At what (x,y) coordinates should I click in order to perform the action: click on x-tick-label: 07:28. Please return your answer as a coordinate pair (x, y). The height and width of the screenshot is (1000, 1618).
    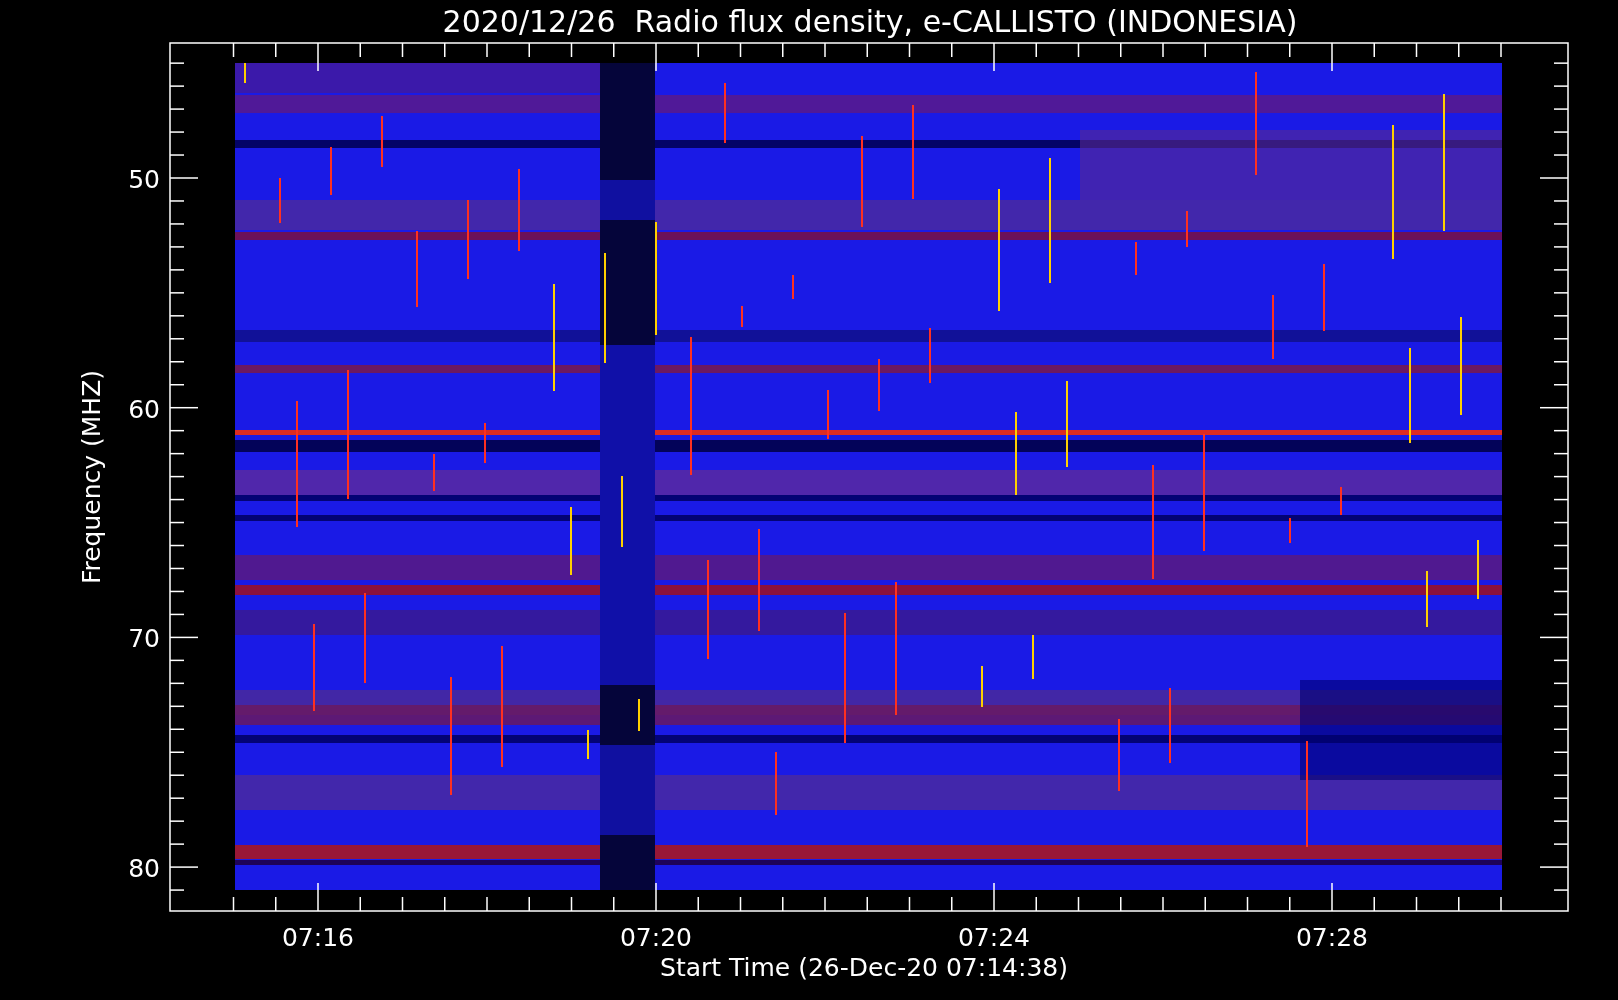
    Looking at the image, I should click on (1332, 937).